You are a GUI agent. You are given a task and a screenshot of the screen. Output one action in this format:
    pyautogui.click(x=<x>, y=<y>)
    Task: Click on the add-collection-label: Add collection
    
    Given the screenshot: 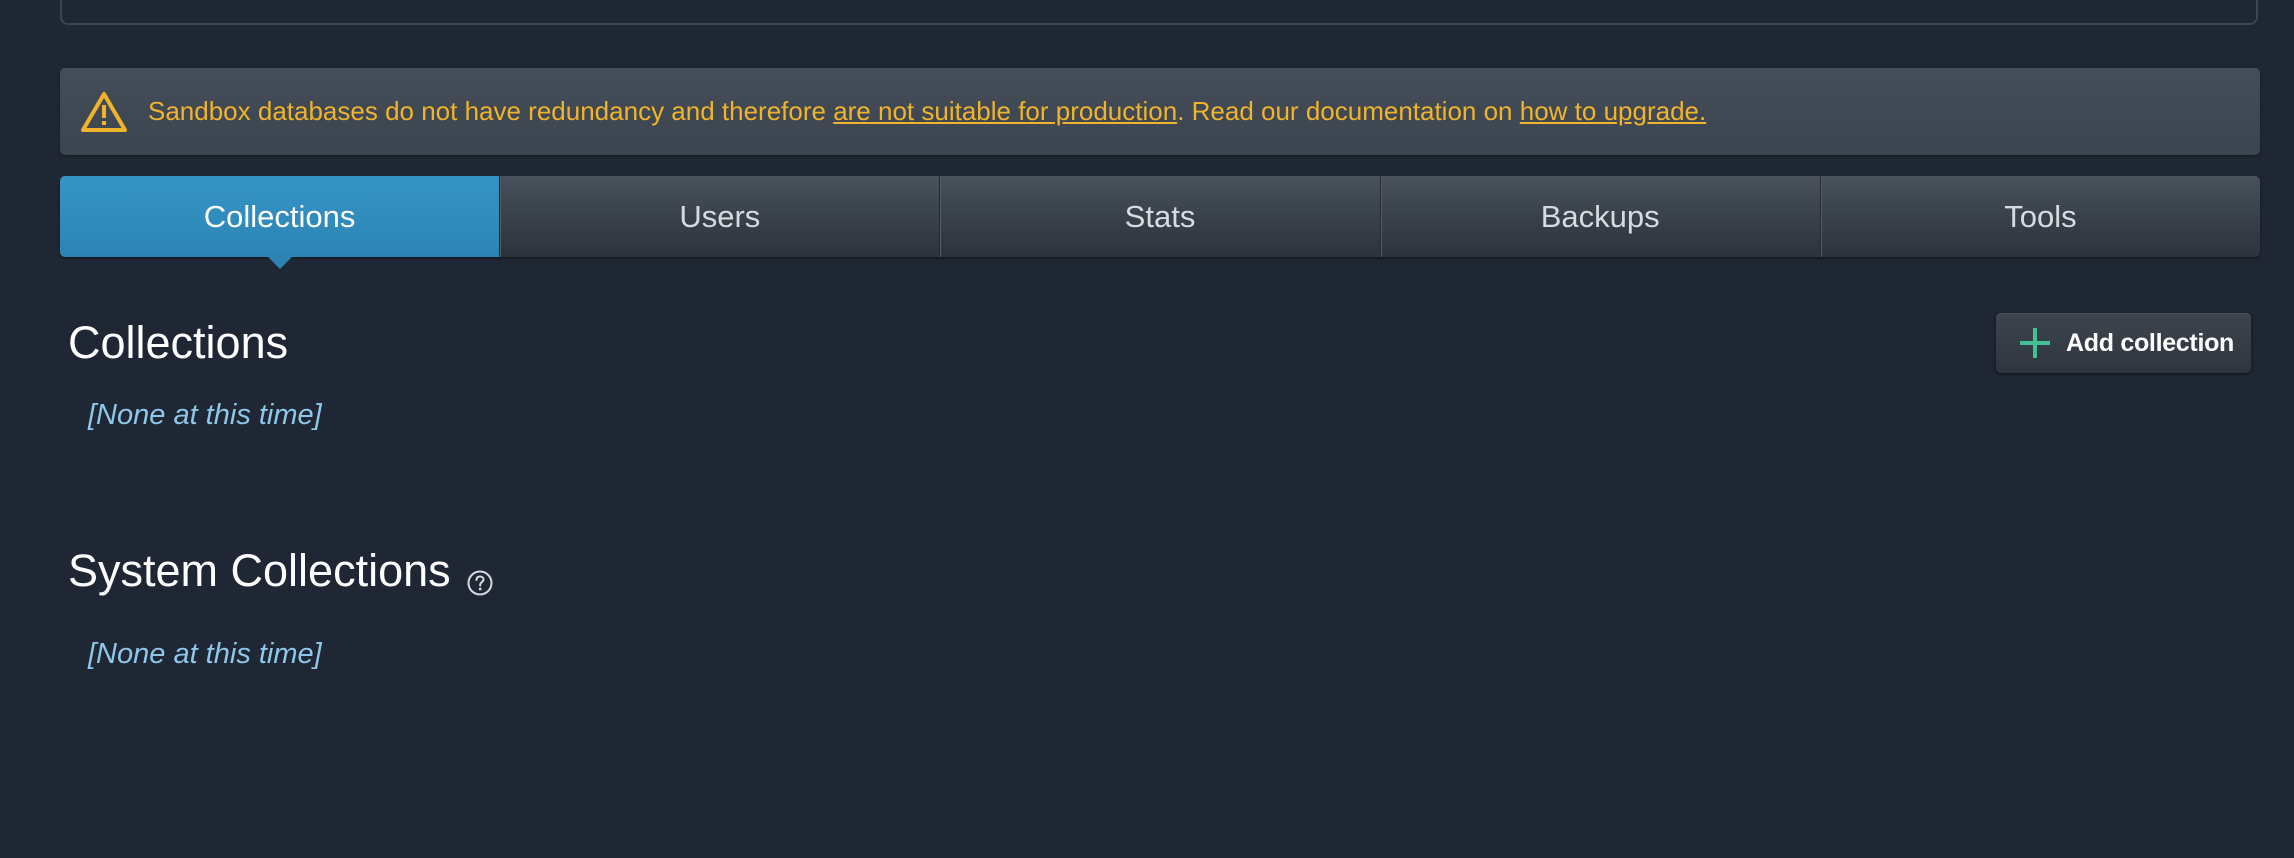 What is the action you would take?
    pyautogui.click(x=2150, y=342)
    